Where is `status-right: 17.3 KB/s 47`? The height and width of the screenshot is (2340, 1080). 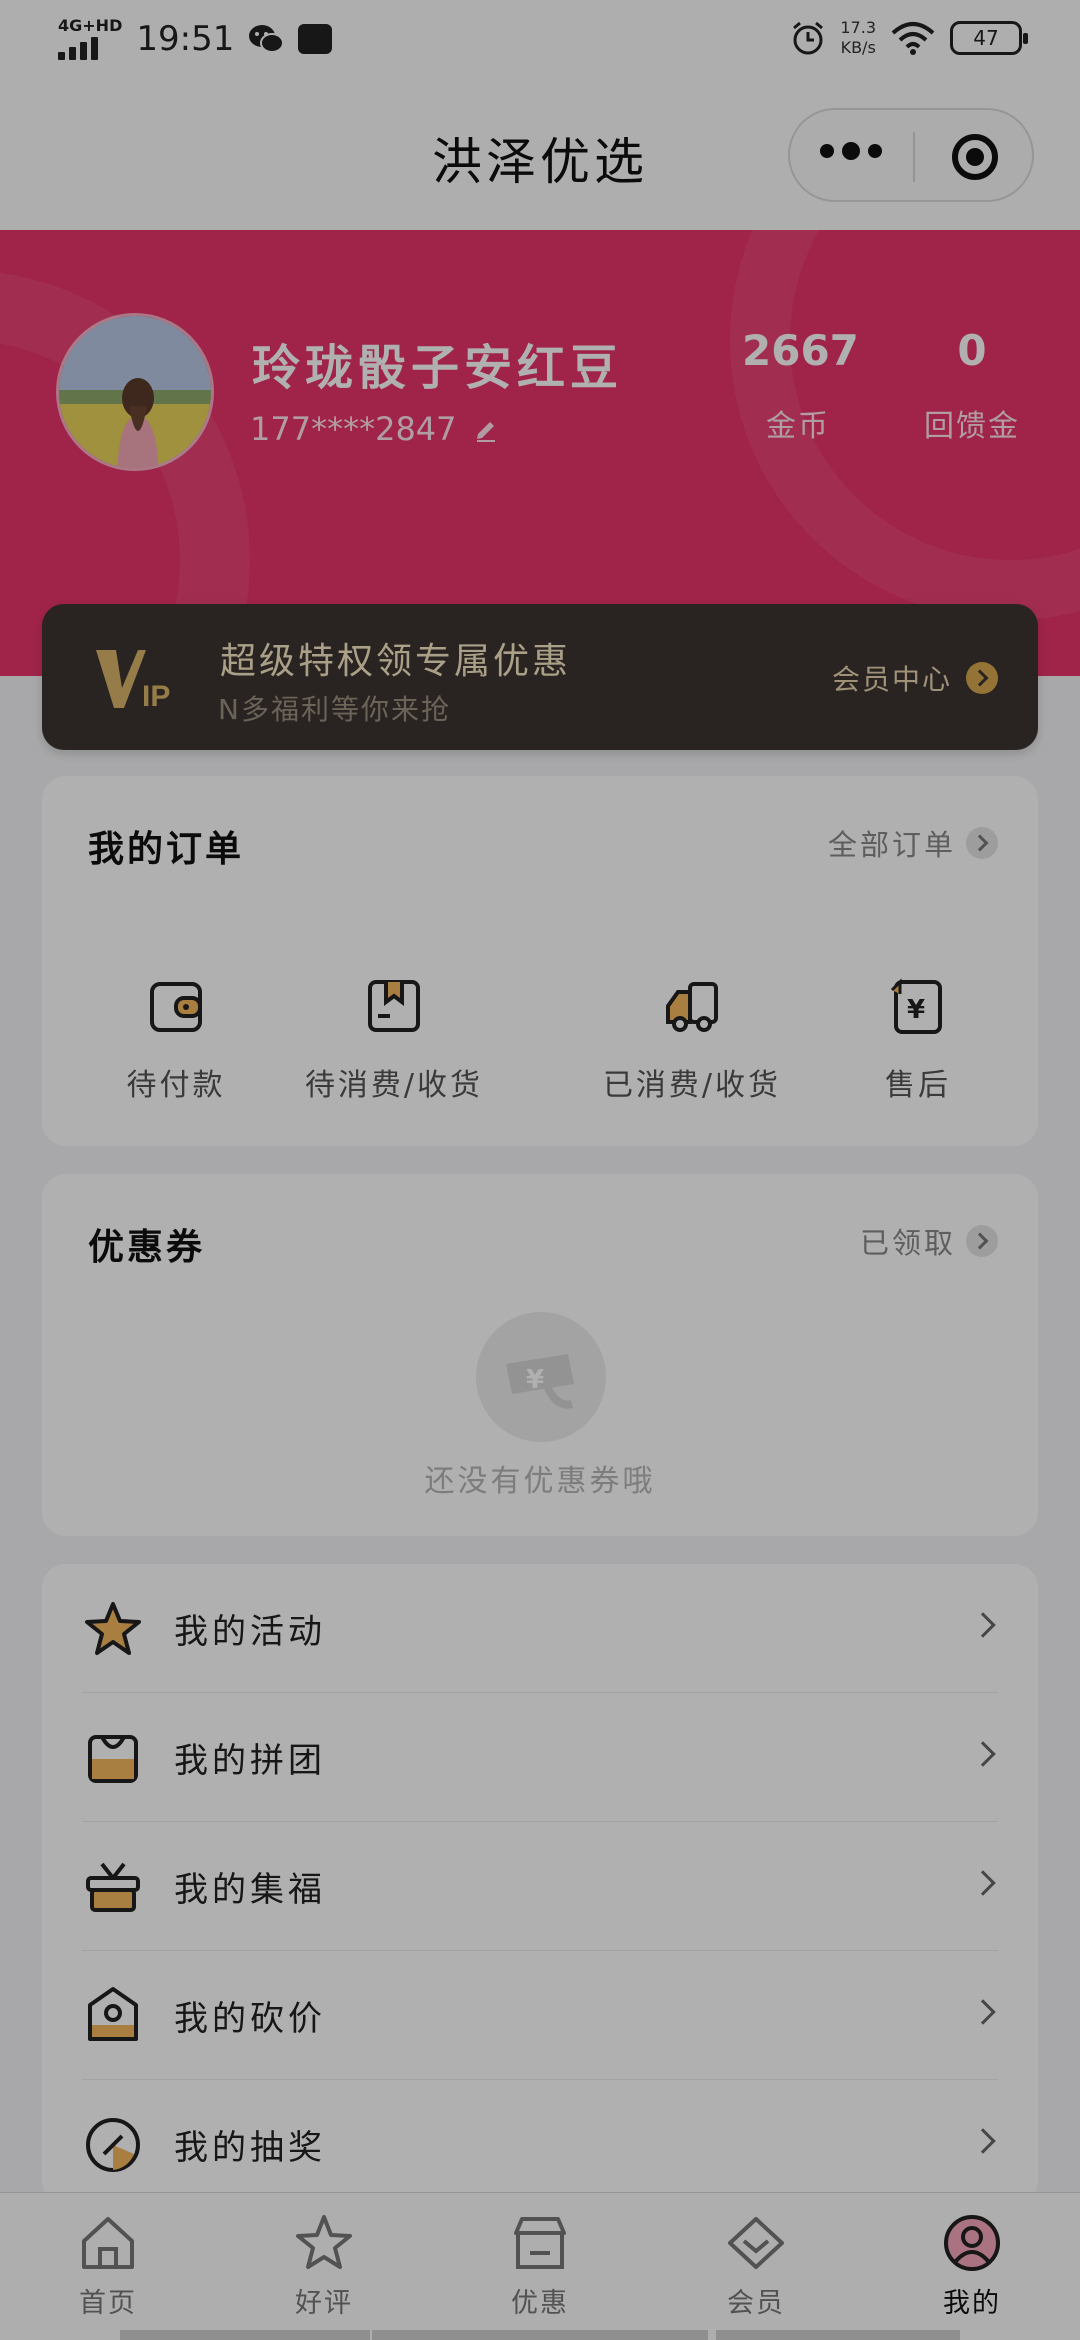
status-right: 17.3 KB/s 47 is located at coordinates (909, 38).